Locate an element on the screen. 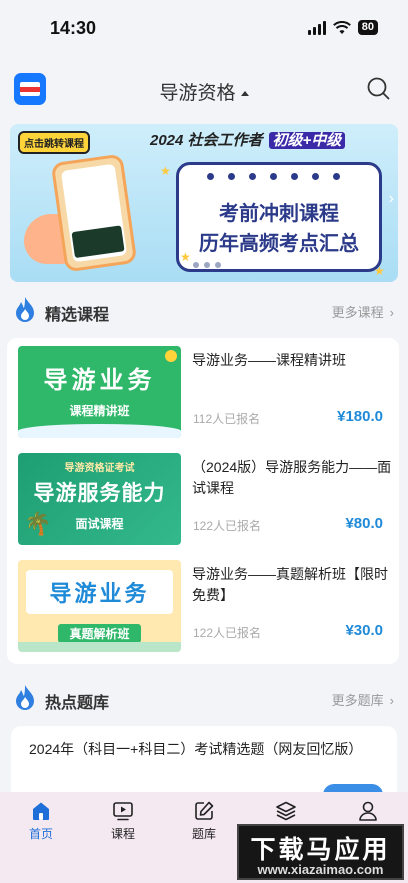 The image size is (408, 883). banner-pagination is located at coordinates (207, 265).